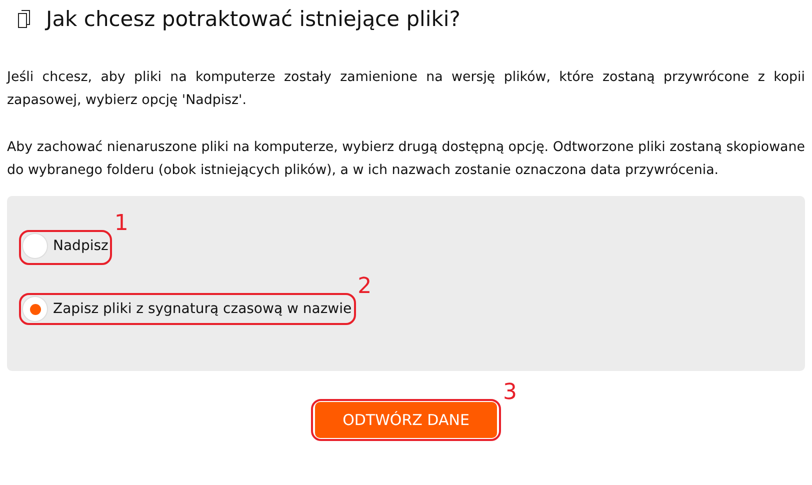  What do you see at coordinates (510, 393) in the screenshot?
I see `callout-number: 3` at bounding box center [510, 393].